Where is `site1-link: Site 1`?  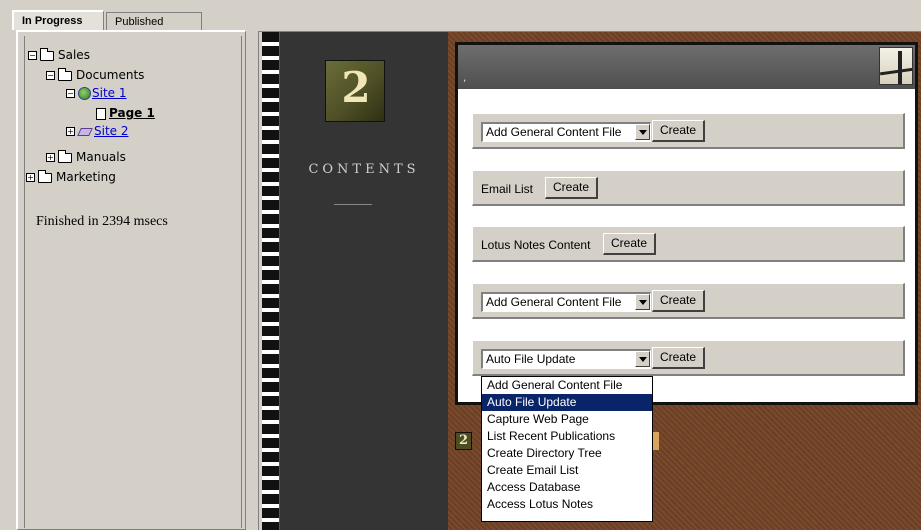 site1-link: Site 1 is located at coordinates (109, 93).